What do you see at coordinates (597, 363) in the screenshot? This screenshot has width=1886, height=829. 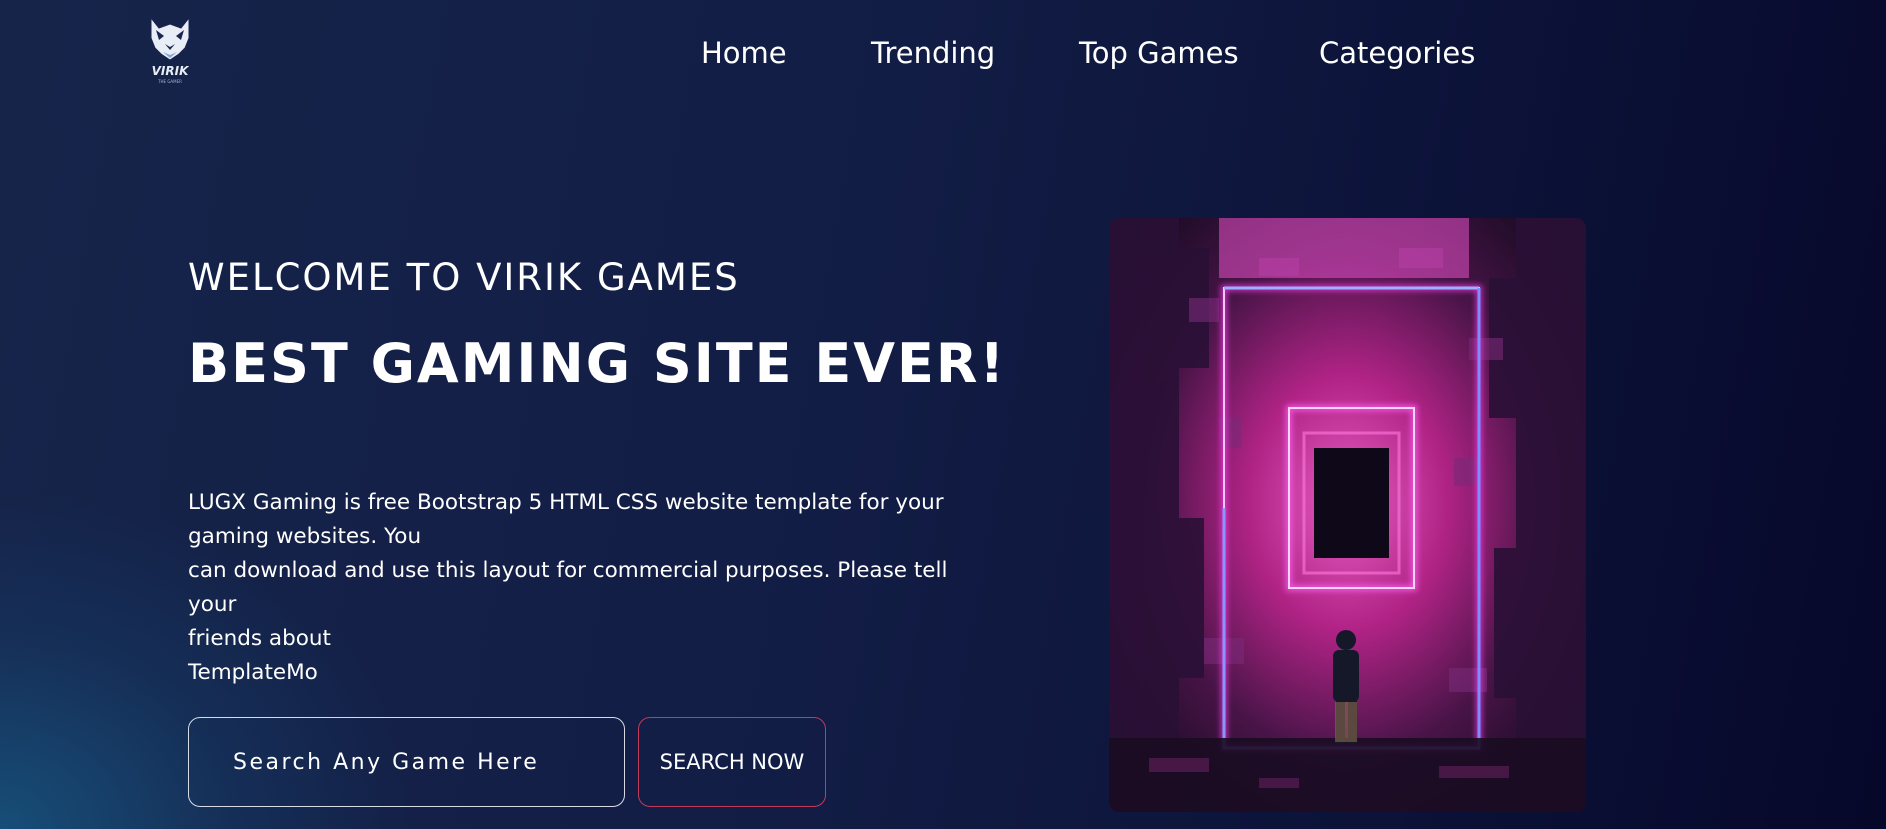 I see `hero-headline: BEST GAMING SITE EVER!` at bounding box center [597, 363].